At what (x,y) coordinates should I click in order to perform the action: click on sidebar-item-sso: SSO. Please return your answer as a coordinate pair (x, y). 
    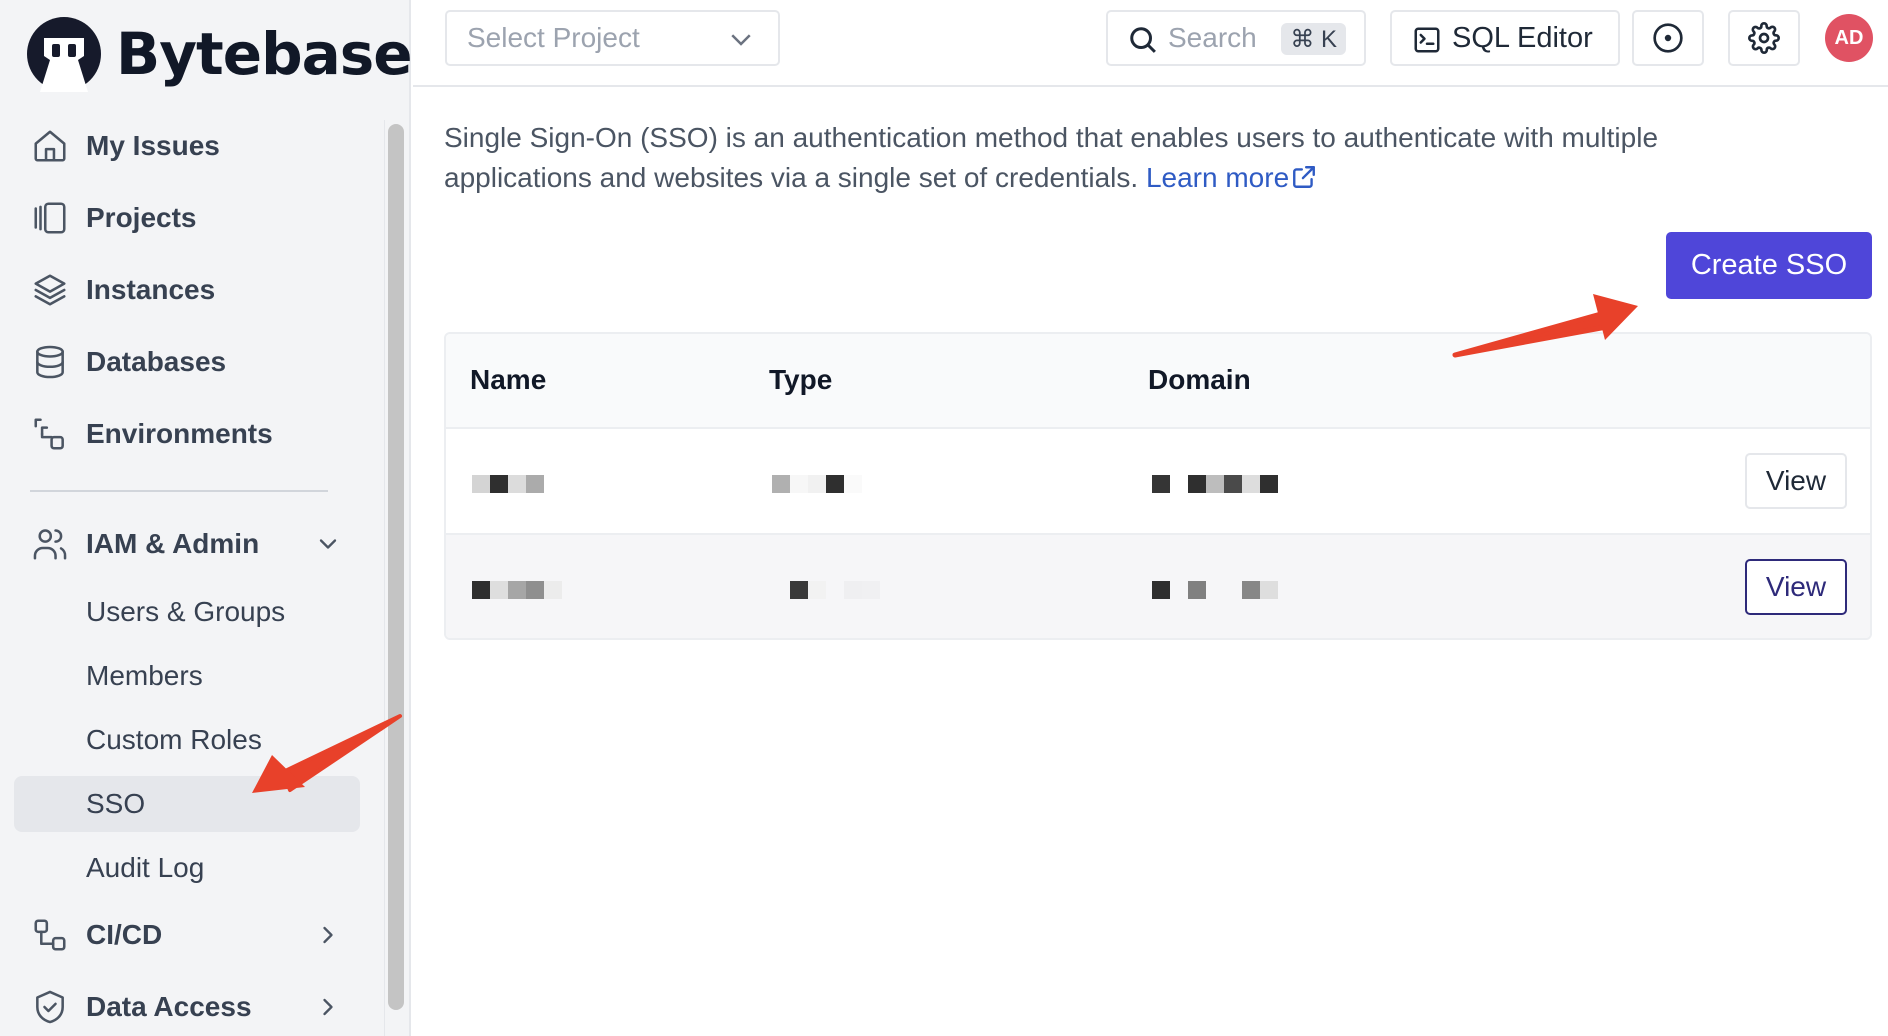
    Looking at the image, I should click on (187, 804).